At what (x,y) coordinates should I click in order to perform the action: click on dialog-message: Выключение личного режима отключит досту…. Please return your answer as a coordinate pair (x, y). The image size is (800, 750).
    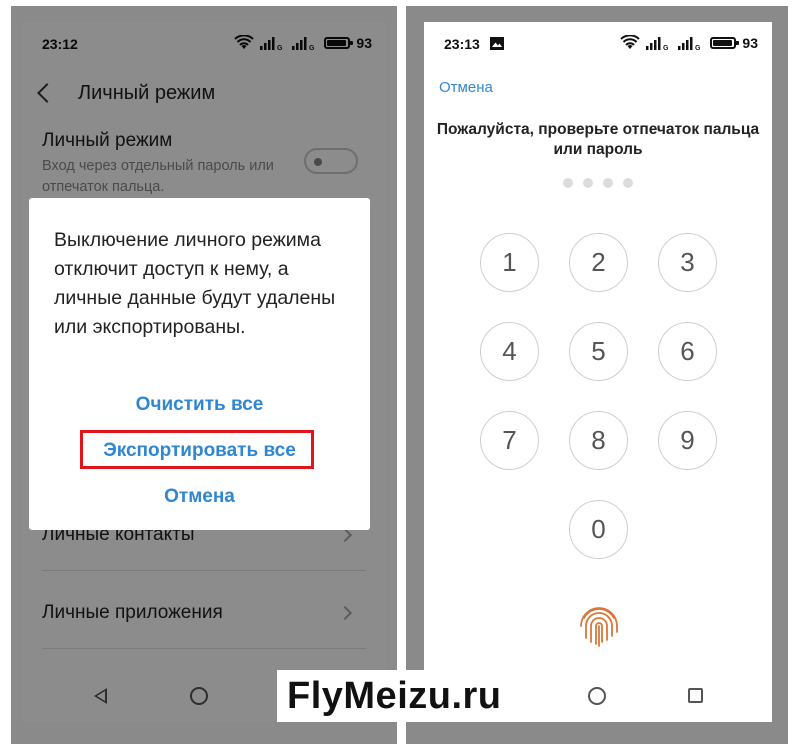
    Looking at the image, I should click on (195, 283).